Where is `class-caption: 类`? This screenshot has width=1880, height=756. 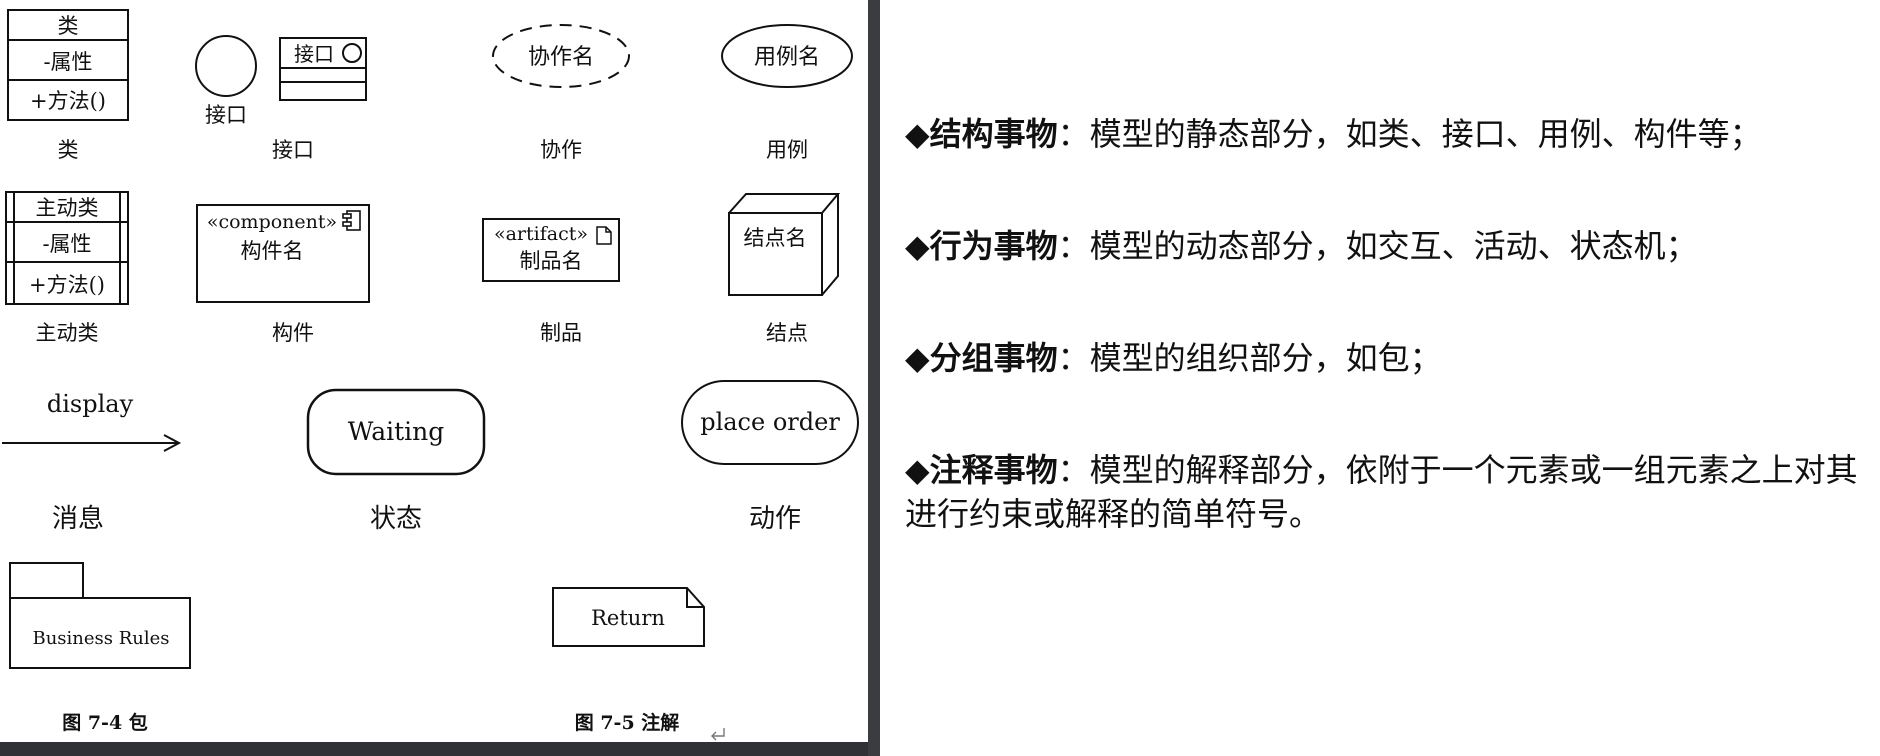
class-caption: 类 is located at coordinates (68, 150).